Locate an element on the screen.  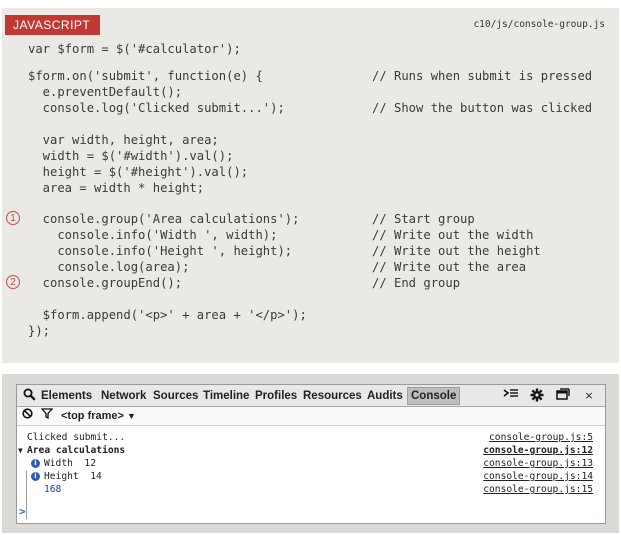
code-comment: // Start group is located at coordinates (423, 219).